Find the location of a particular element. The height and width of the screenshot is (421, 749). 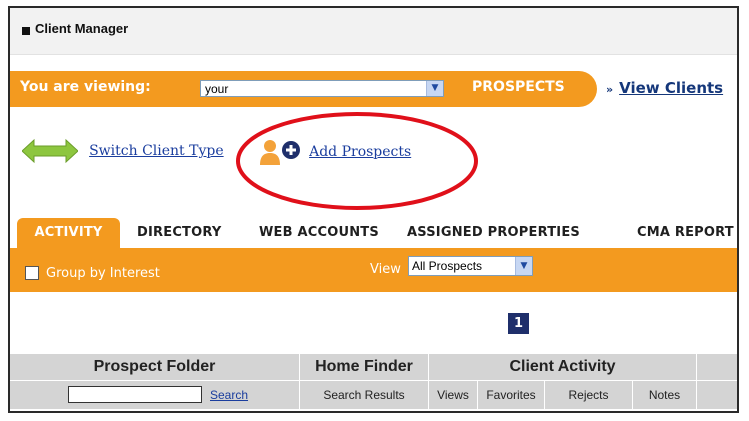

tab-assigned-properties: ASSIGNED PROPERTIES is located at coordinates (493, 232).